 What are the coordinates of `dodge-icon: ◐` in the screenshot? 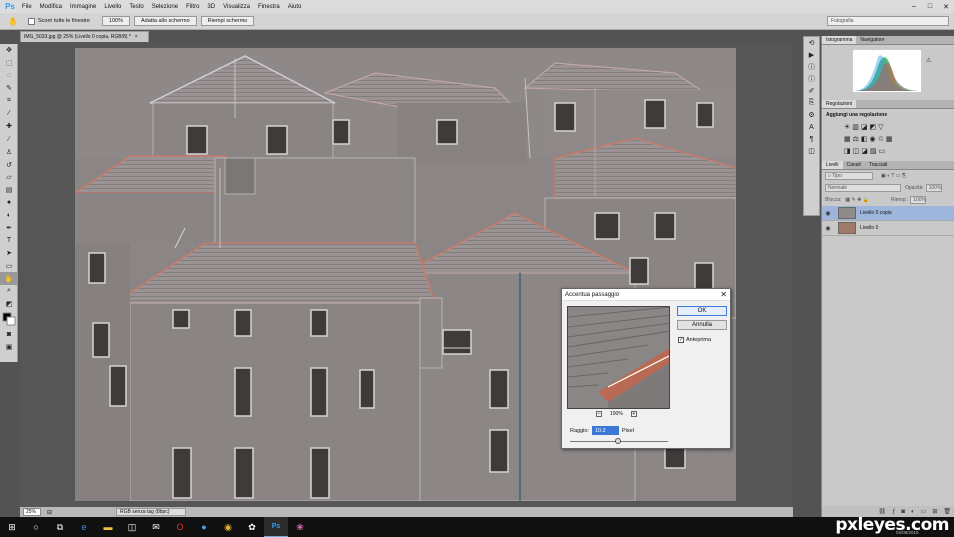 It's located at (9, 215).